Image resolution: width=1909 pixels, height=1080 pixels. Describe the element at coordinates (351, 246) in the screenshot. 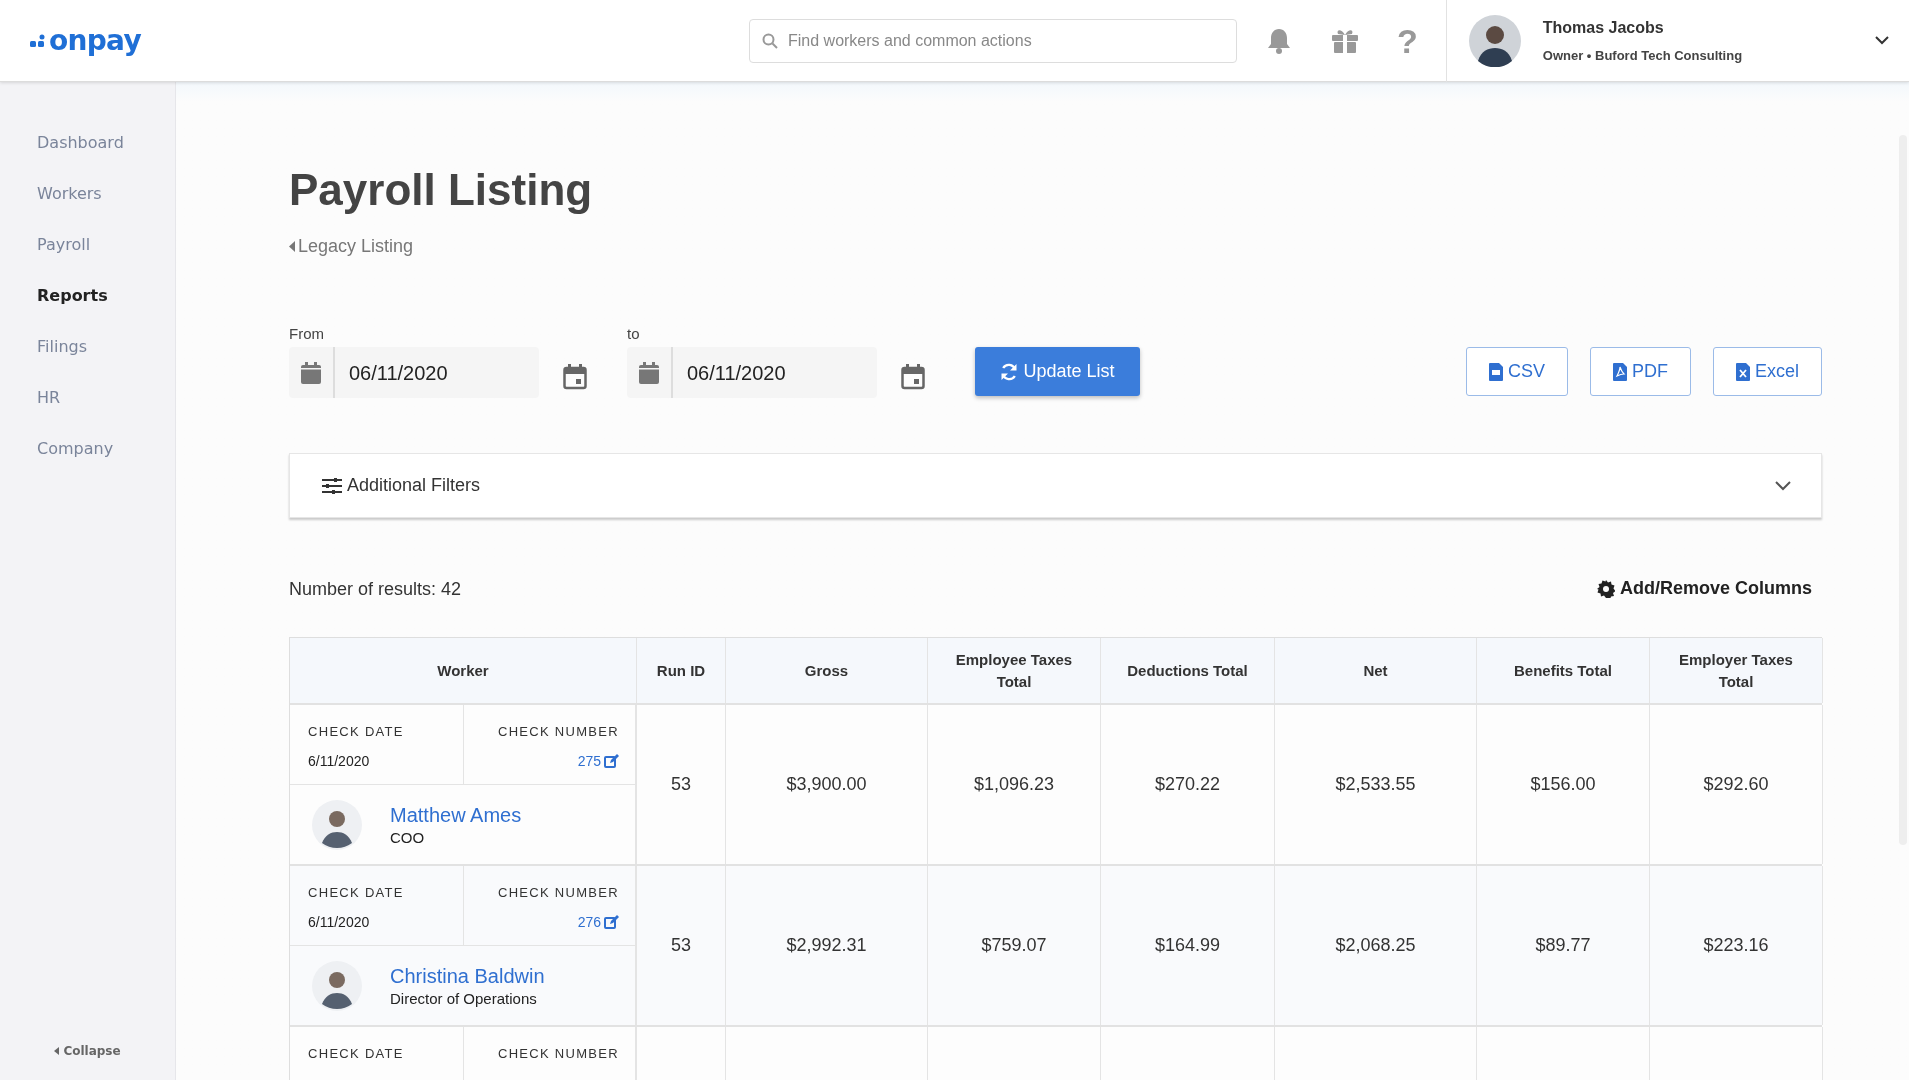

I see `legacy-listing-link: Legacy Listing` at that location.